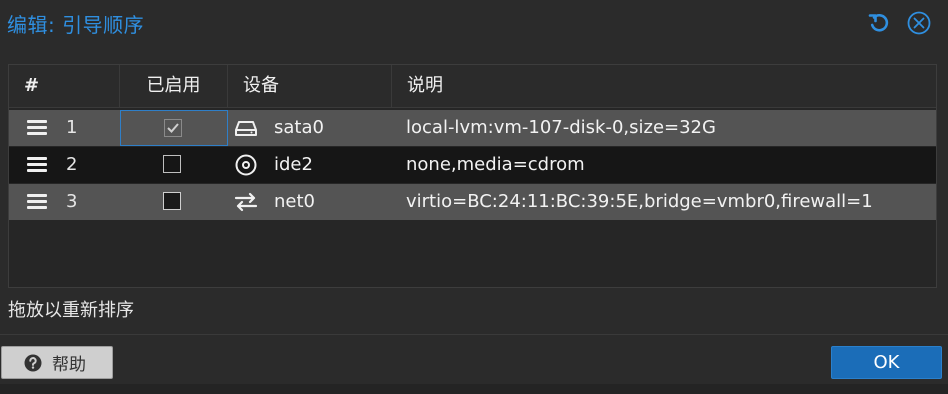 This screenshot has width=948, height=394. What do you see at coordinates (64, 86) in the screenshot?
I see `column-header-number: #` at bounding box center [64, 86].